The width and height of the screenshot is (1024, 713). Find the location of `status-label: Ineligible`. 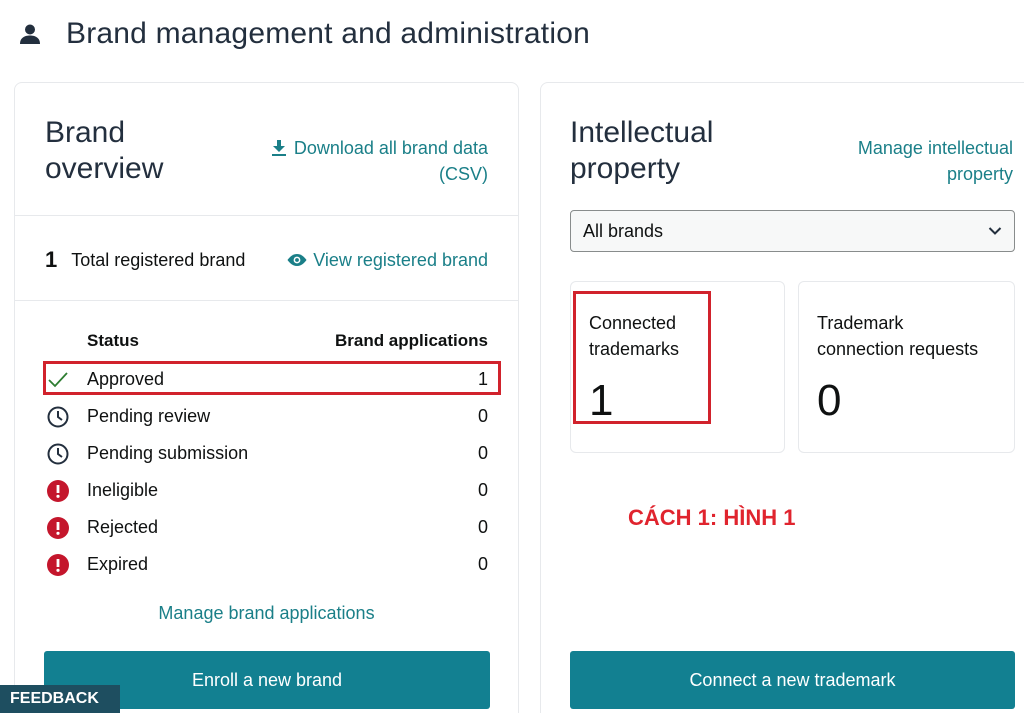

status-label: Ineligible is located at coordinates (123, 490).